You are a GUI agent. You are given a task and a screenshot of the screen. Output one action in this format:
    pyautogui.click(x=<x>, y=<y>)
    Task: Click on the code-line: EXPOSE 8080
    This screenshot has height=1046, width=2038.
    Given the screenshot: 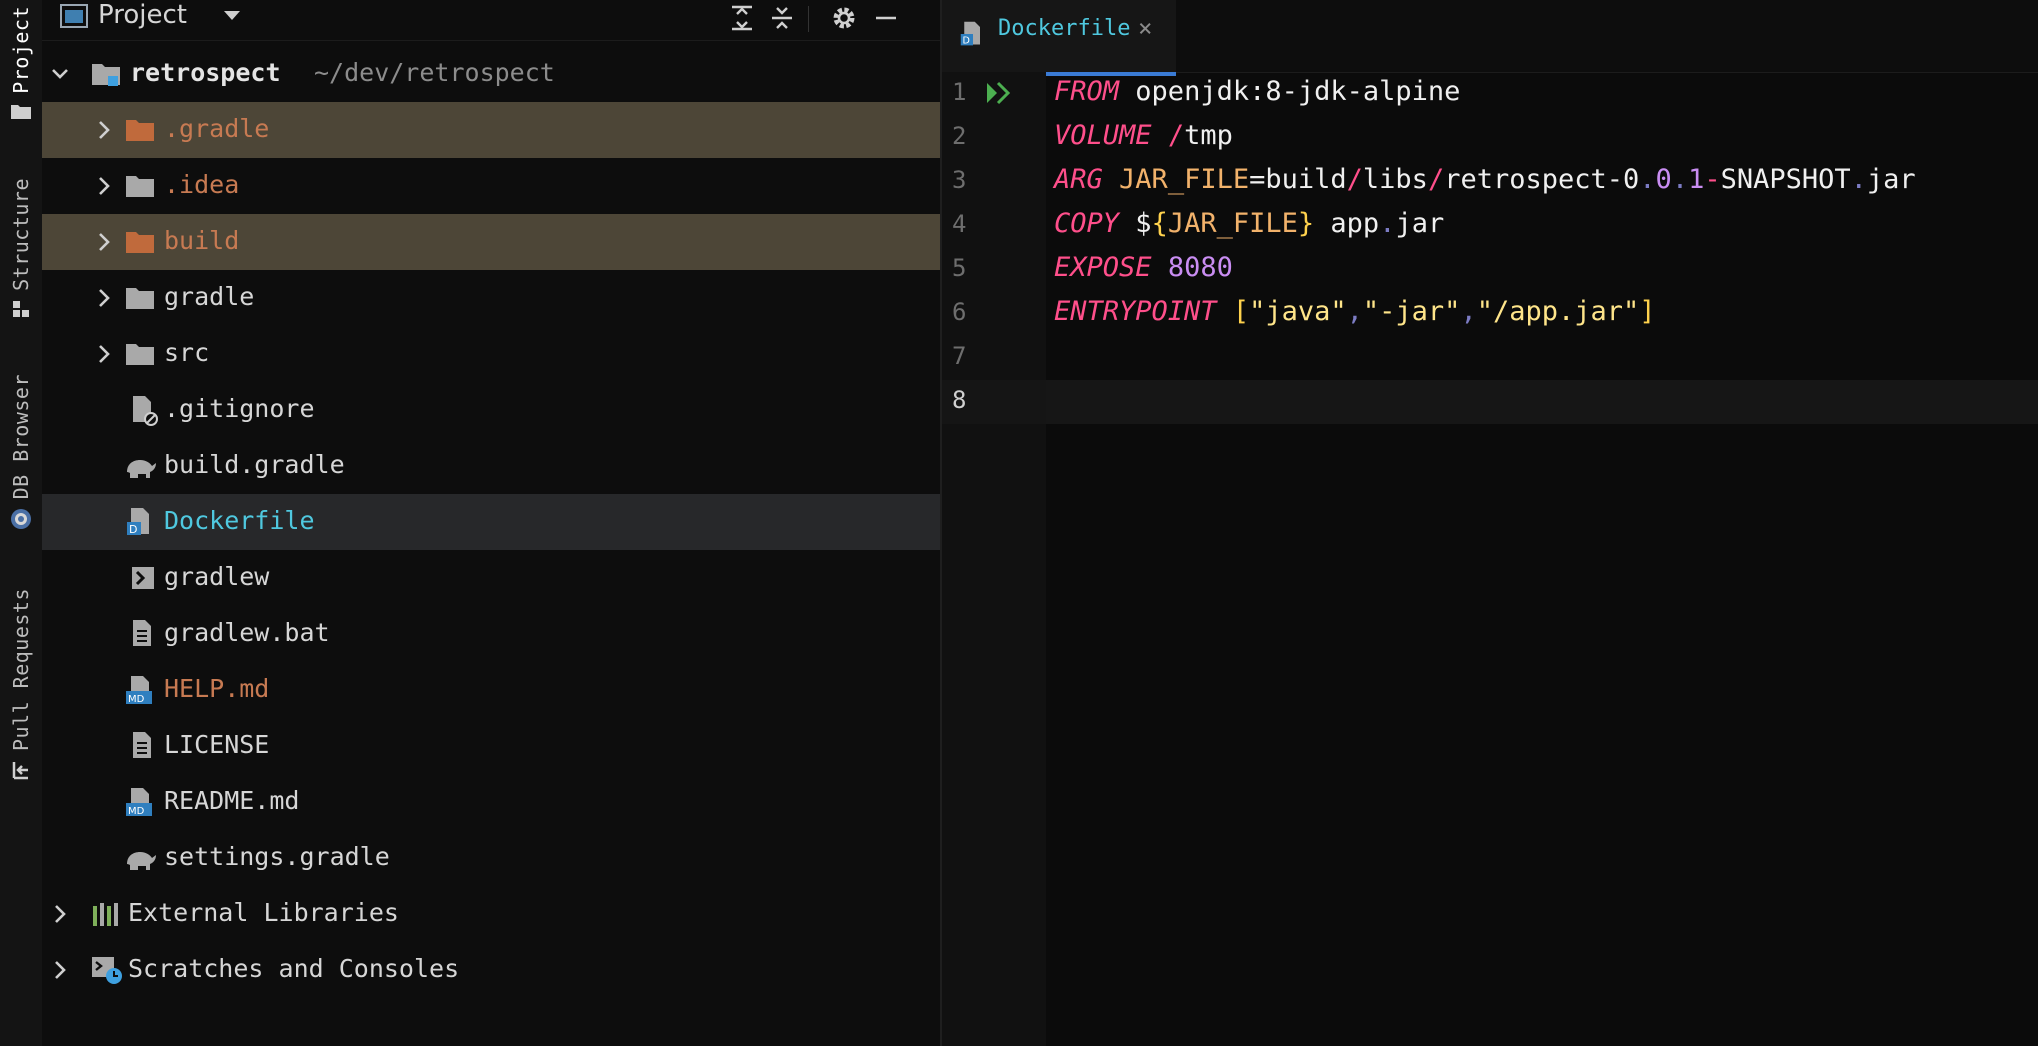 What is the action you would take?
    pyautogui.click(x=1143, y=267)
    